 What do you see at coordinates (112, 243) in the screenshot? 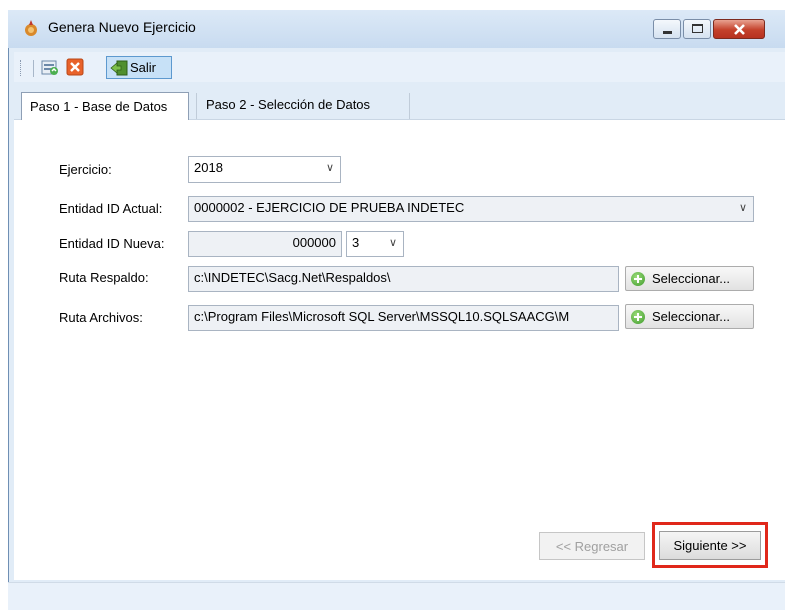
I see `entidad-nueva-label: Entidad ID Nueva:` at bounding box center [112, 243].